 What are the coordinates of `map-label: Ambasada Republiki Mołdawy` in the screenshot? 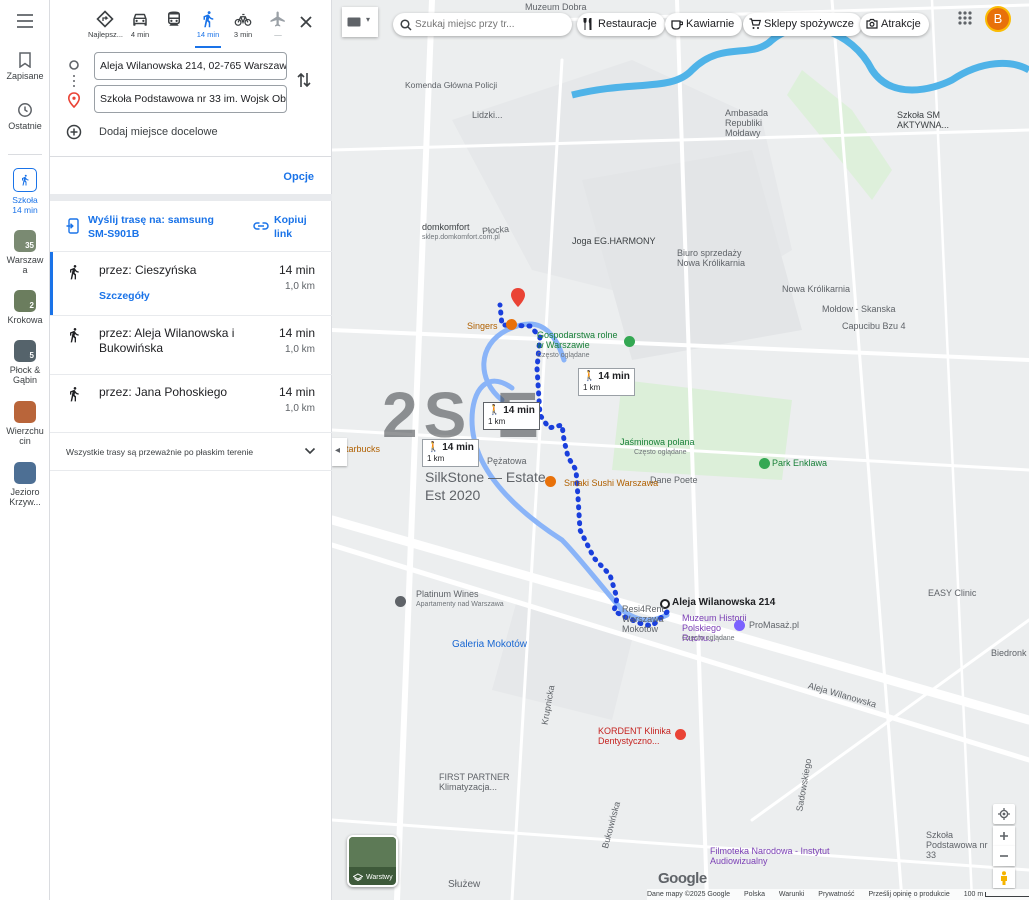 It's located at (747, 123).